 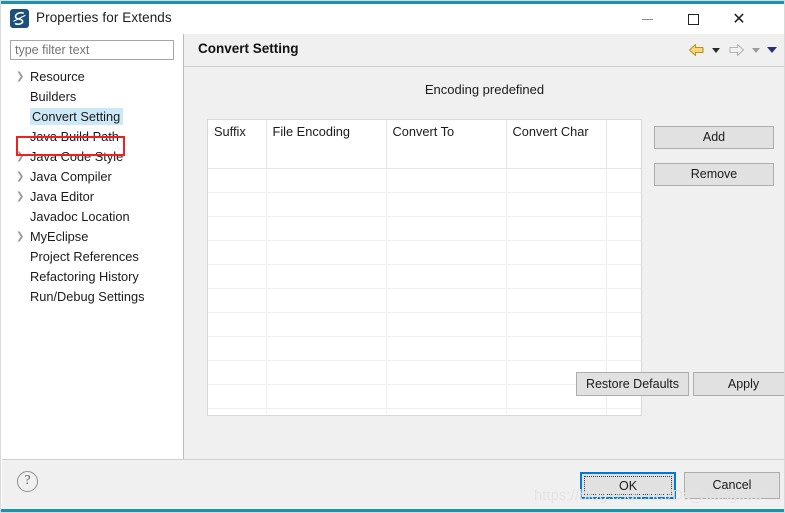 What do you see at coordinates (237, 144) in the screenshot?
I see `column-header-suffix: Suffix` at bounding box center [237, 144].